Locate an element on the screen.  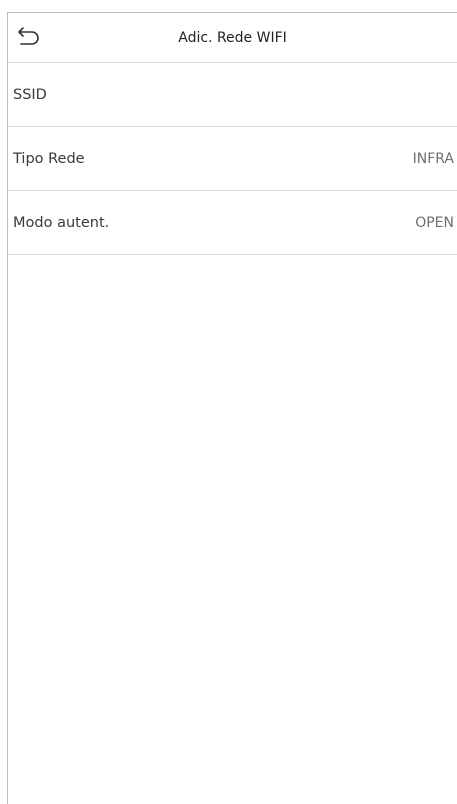
setting-row-ssid: SSID is located at coordinates (232, 95).